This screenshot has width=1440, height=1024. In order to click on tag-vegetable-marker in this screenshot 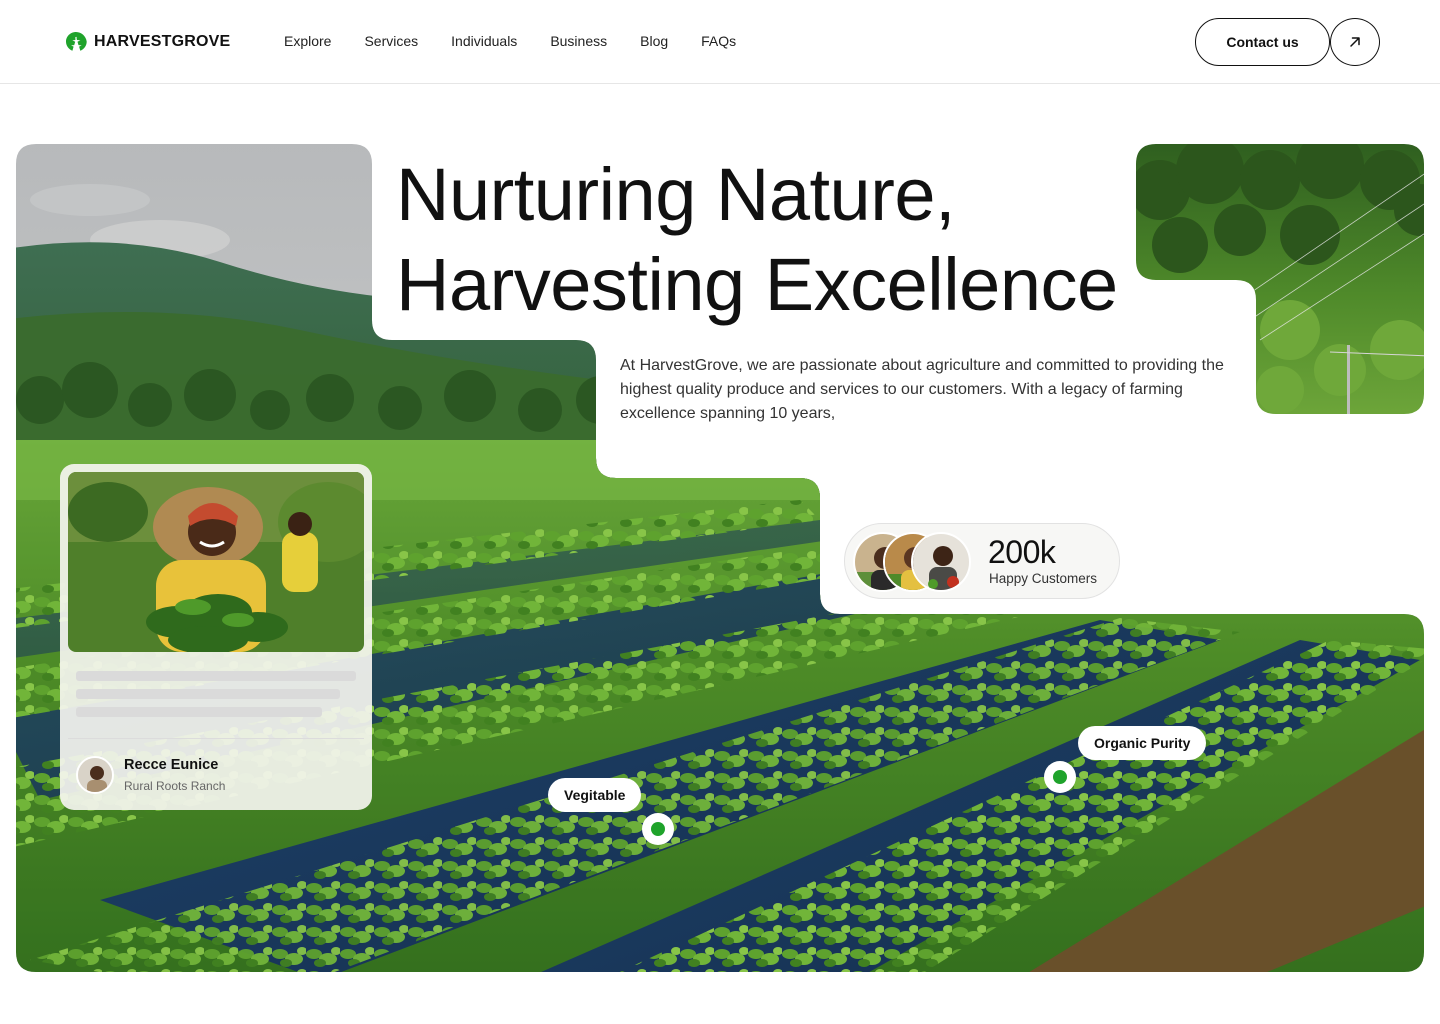, I will do `click(658, 829)`.